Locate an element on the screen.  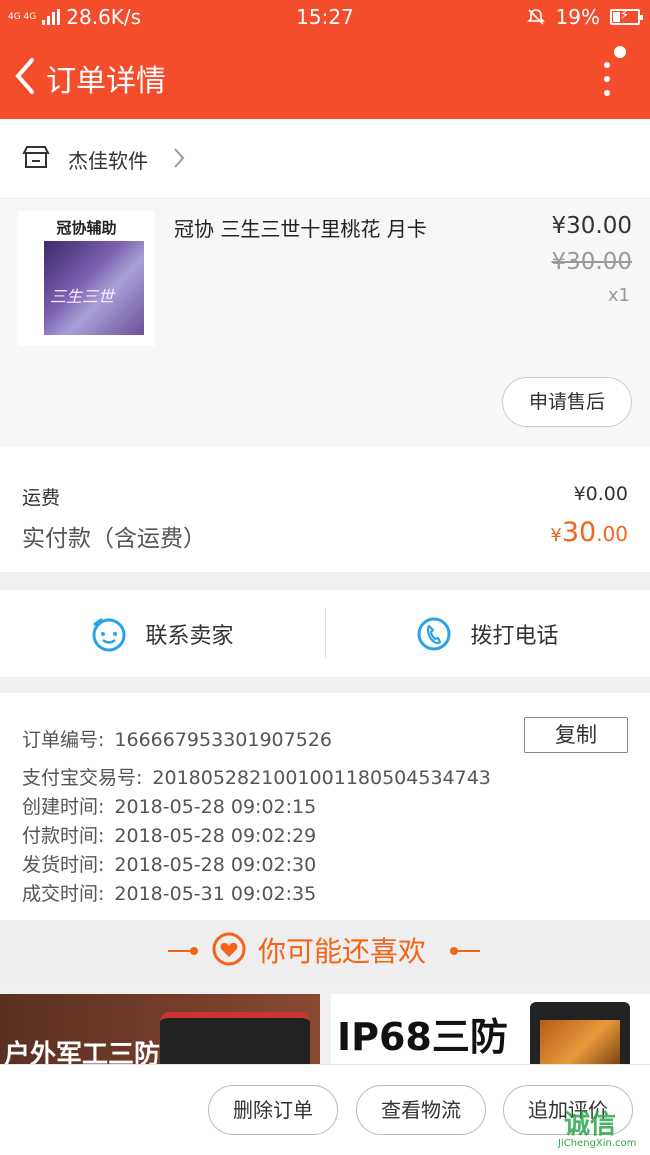
paid-label: 实付款（含运费） is located at coordinates (114, 539).